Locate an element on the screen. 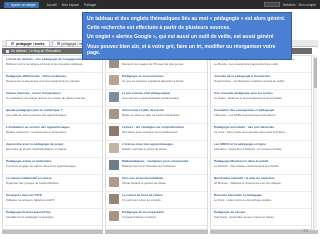  account-link: Mon compte is located at coordinates (307, 5).